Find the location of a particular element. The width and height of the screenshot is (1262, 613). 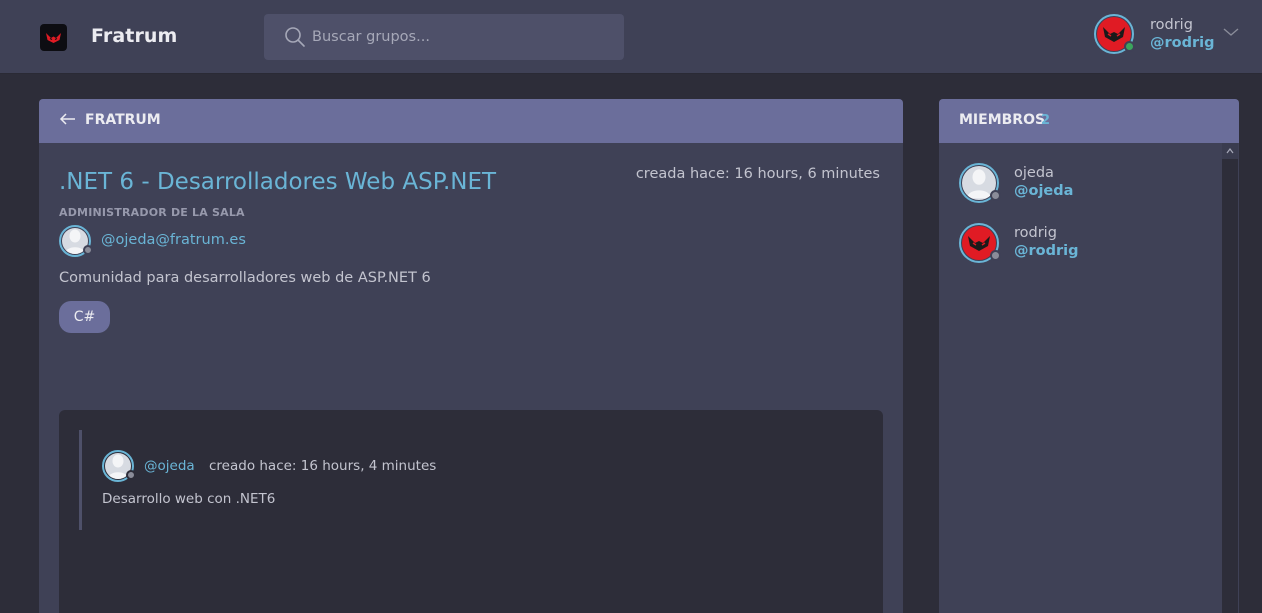

top-bar: Fratrum rodrig @rodrig is located at coordinates (631, 37).